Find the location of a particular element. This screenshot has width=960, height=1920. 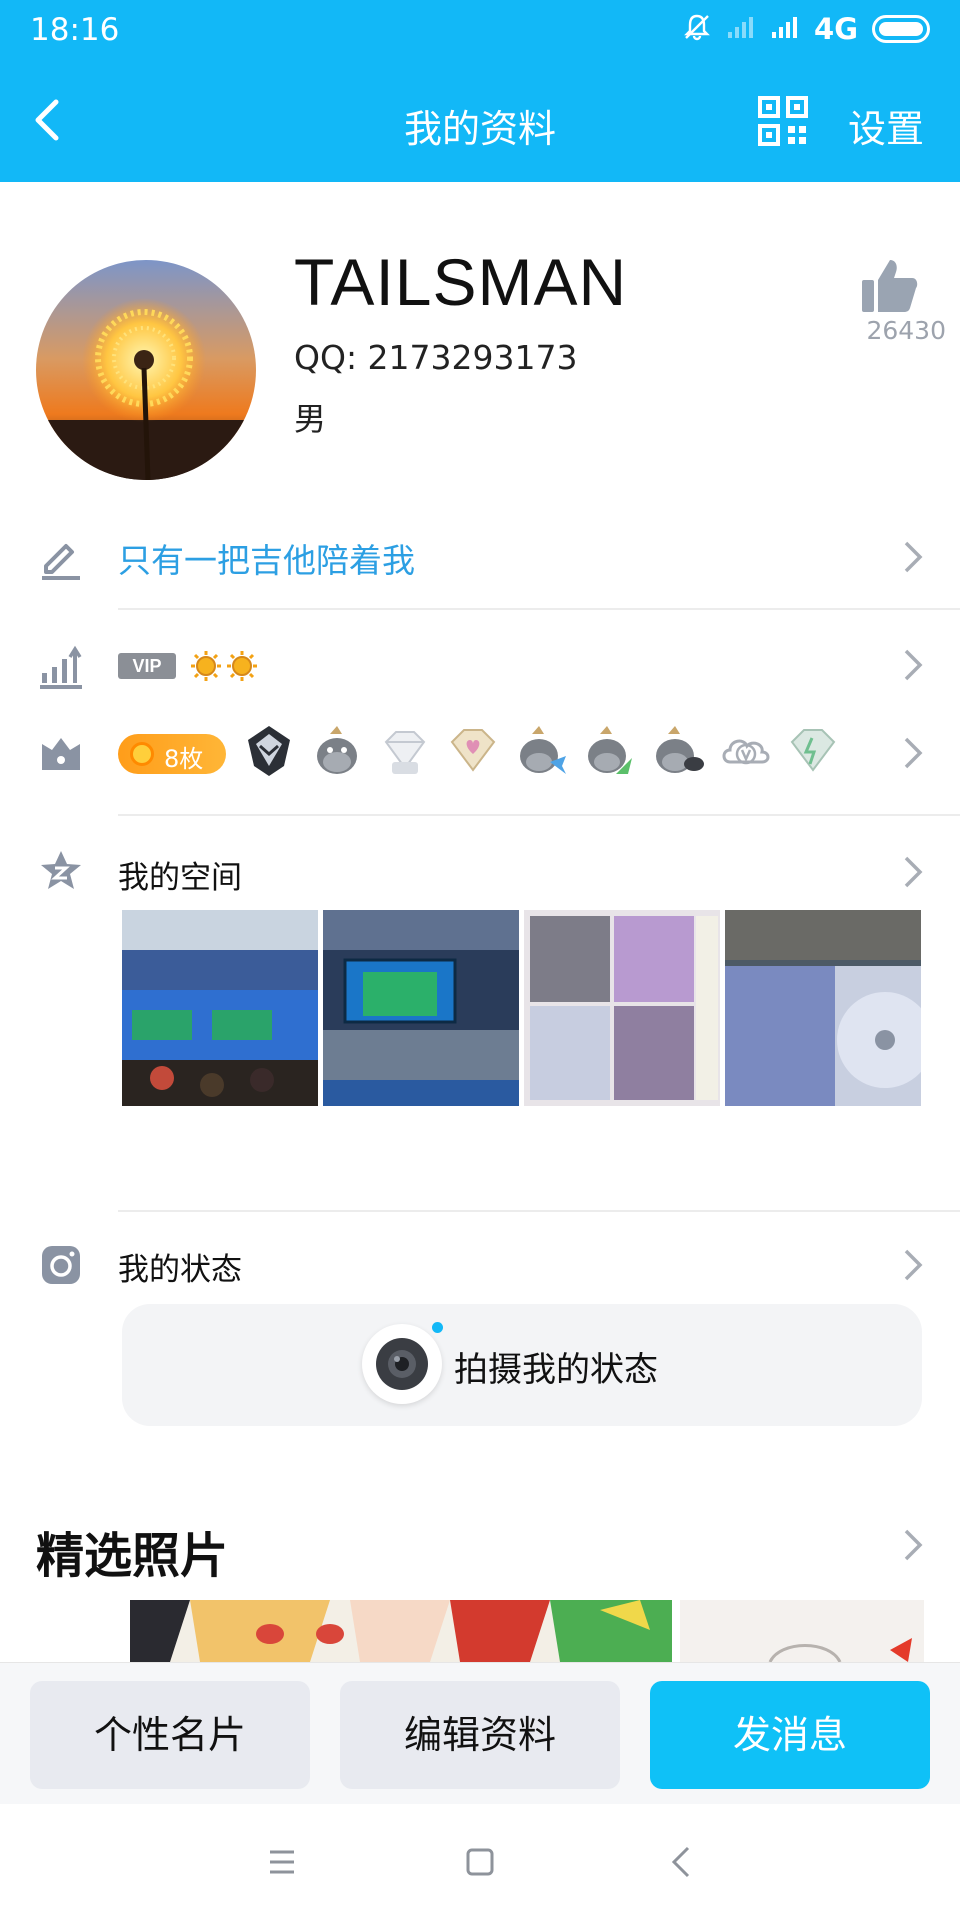

qzone-chevron-icon is located at coordinates (913, 872).